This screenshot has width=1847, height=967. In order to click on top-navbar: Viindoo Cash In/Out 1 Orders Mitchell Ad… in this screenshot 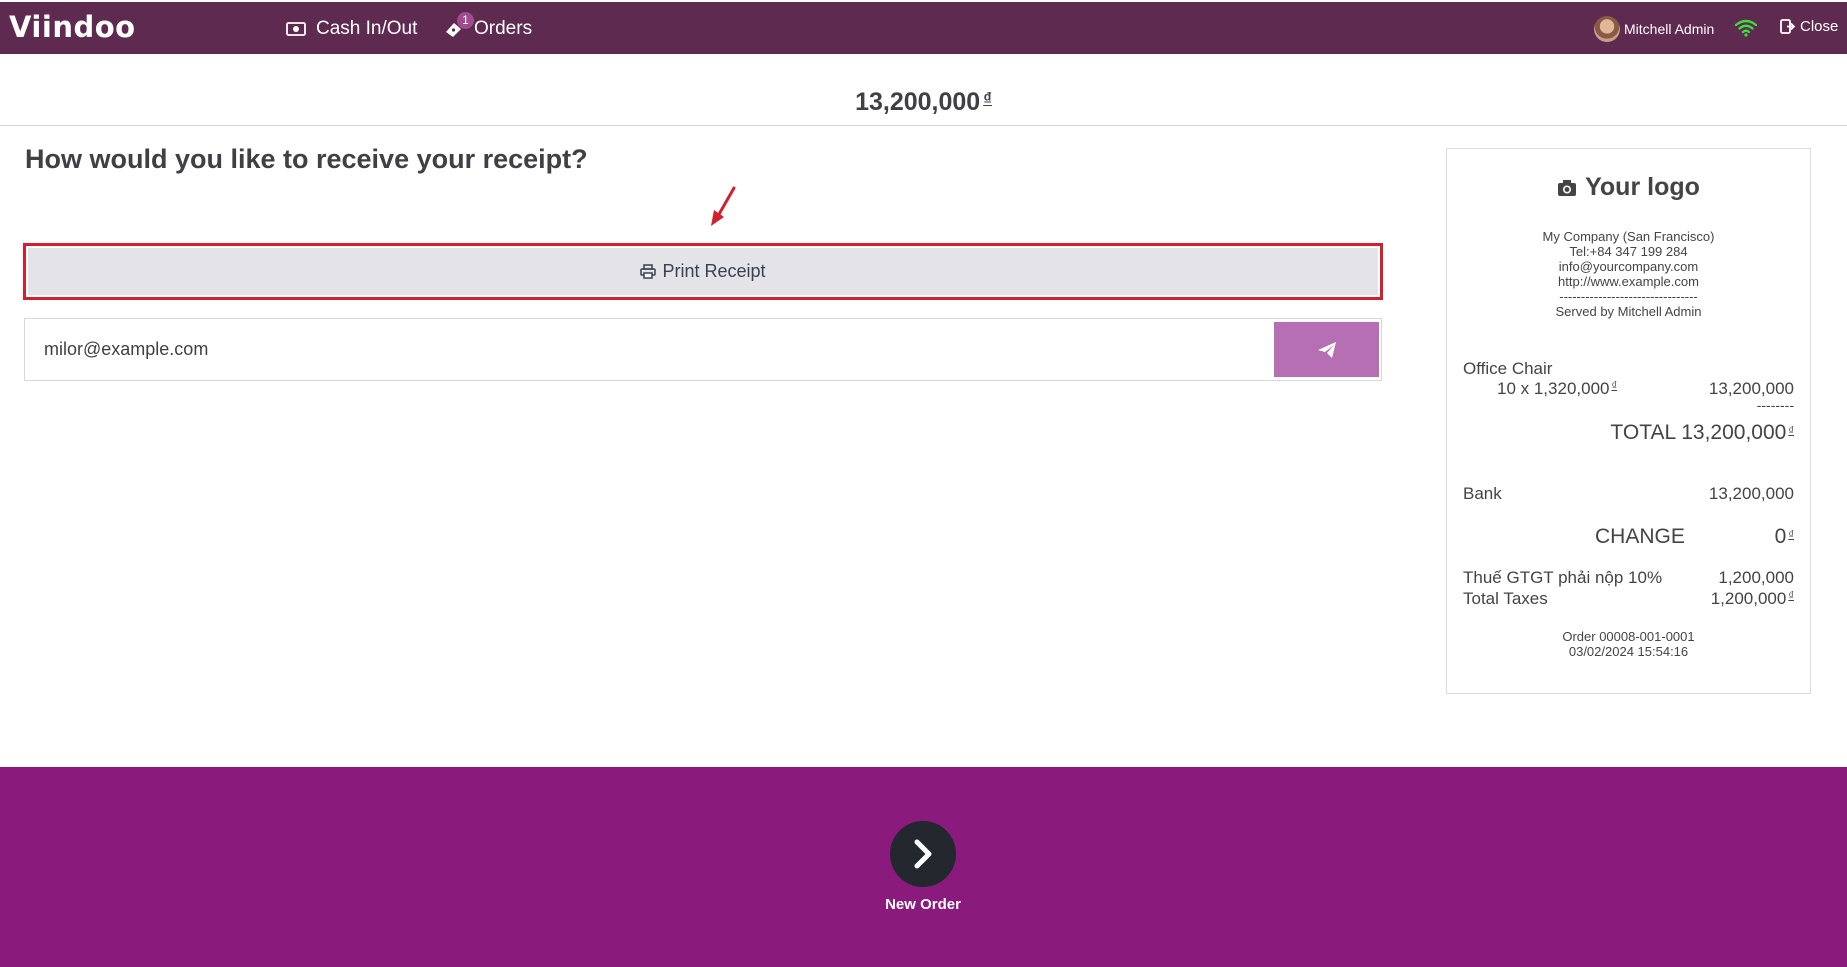, I will do `click(923, 27)`.